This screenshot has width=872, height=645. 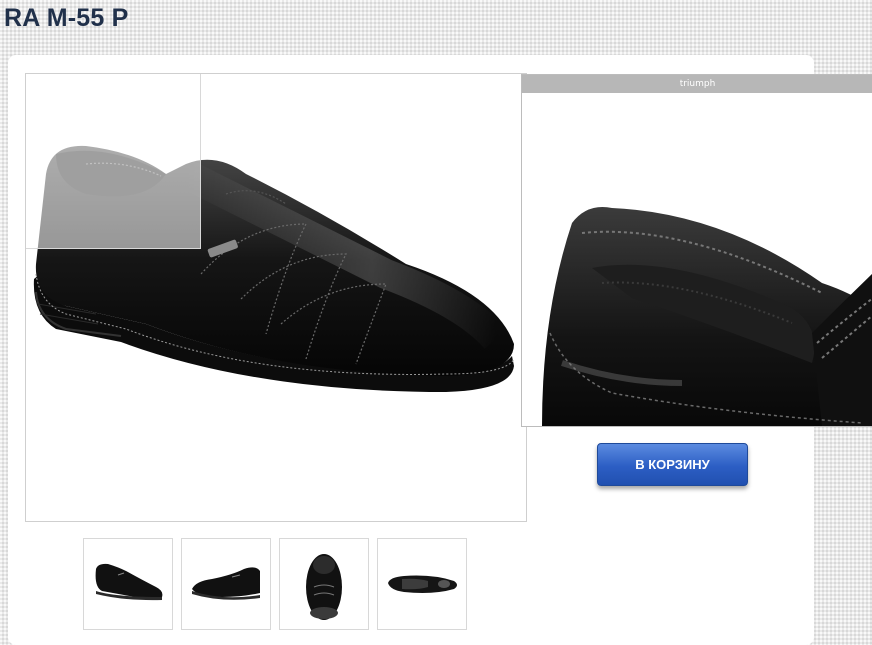 I want to click on zoomed-shoe-detail, so click(x=707, y=316).